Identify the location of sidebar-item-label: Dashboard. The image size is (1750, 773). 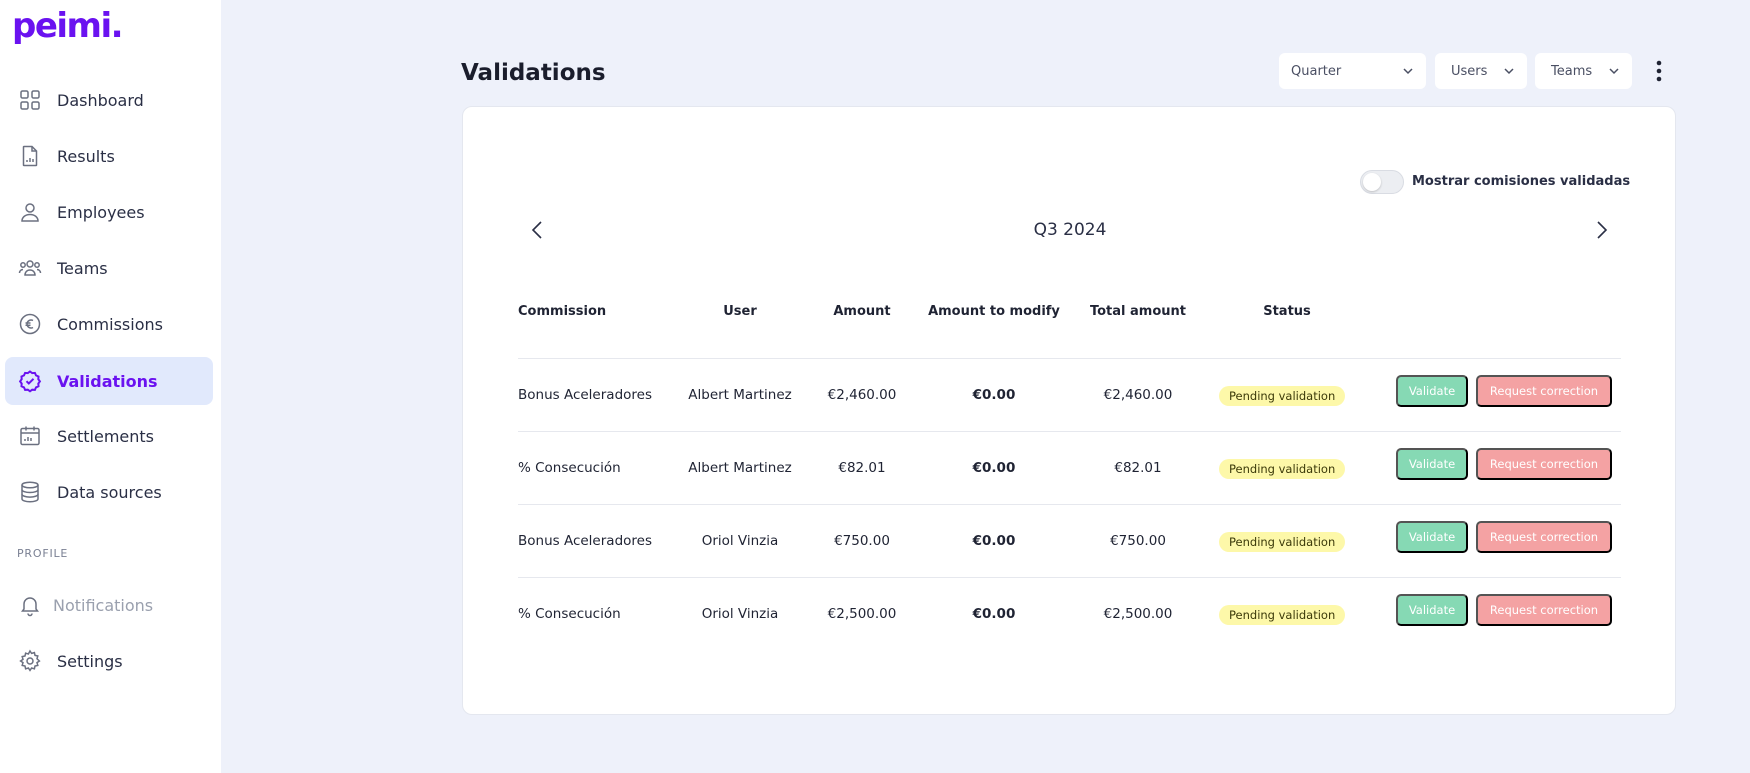
(100, 100).